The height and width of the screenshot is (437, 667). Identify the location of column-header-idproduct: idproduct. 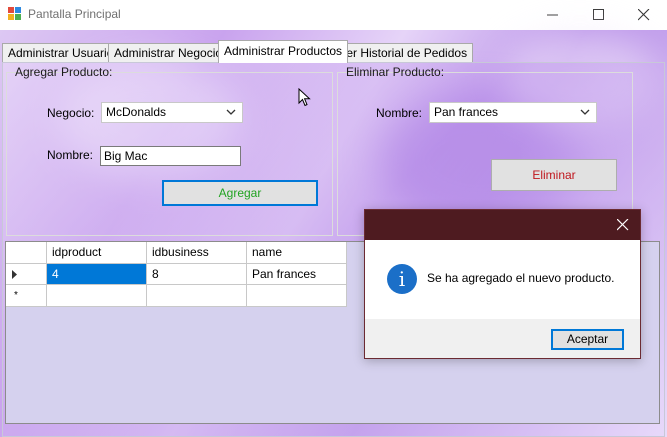
(97, 253).